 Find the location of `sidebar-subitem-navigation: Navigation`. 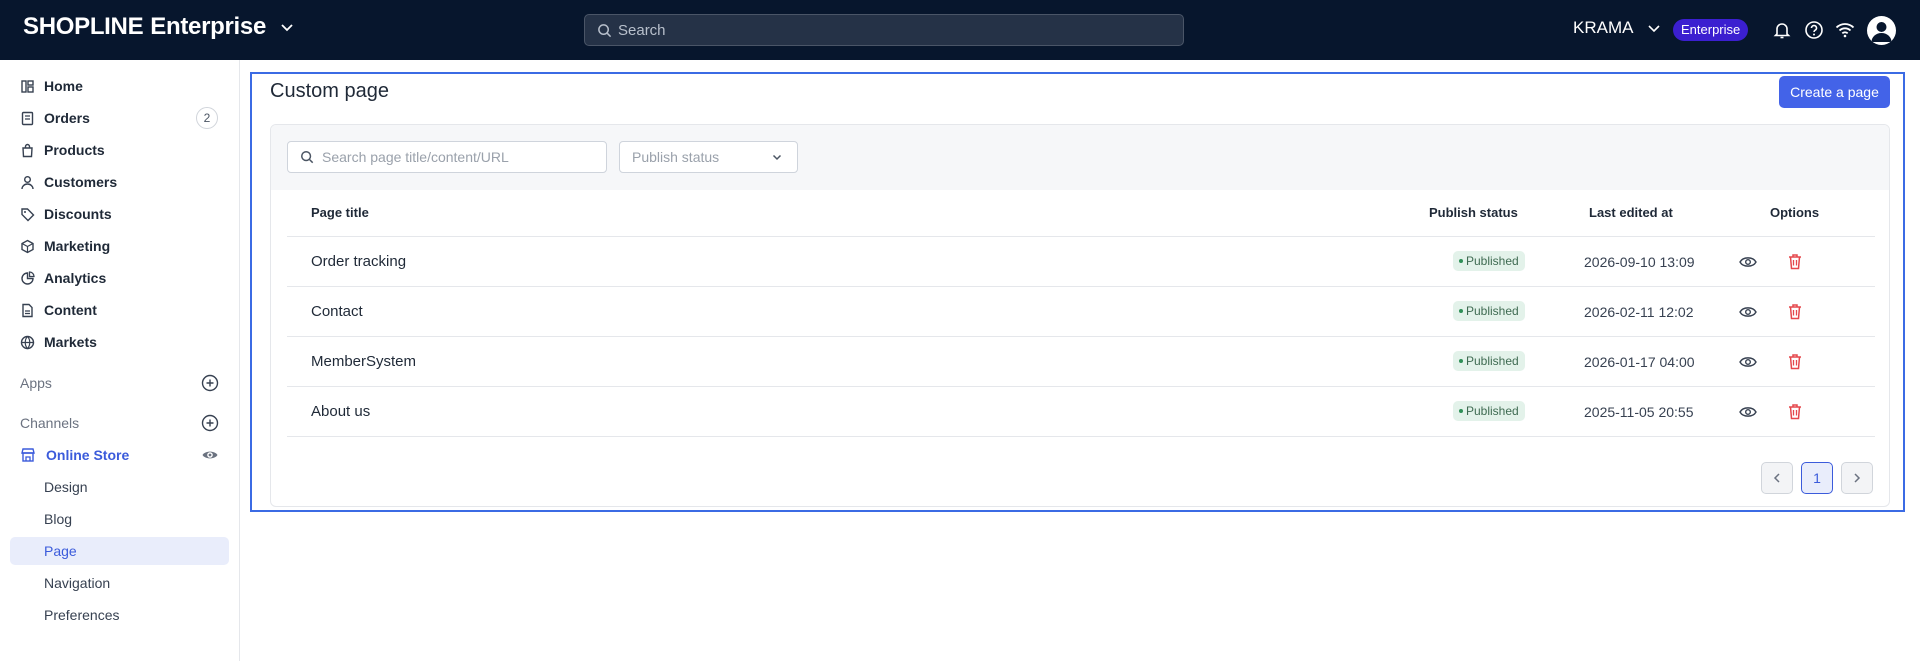

sidebar-subitem-navigation: Navigation is located at coordinates (119, 583).